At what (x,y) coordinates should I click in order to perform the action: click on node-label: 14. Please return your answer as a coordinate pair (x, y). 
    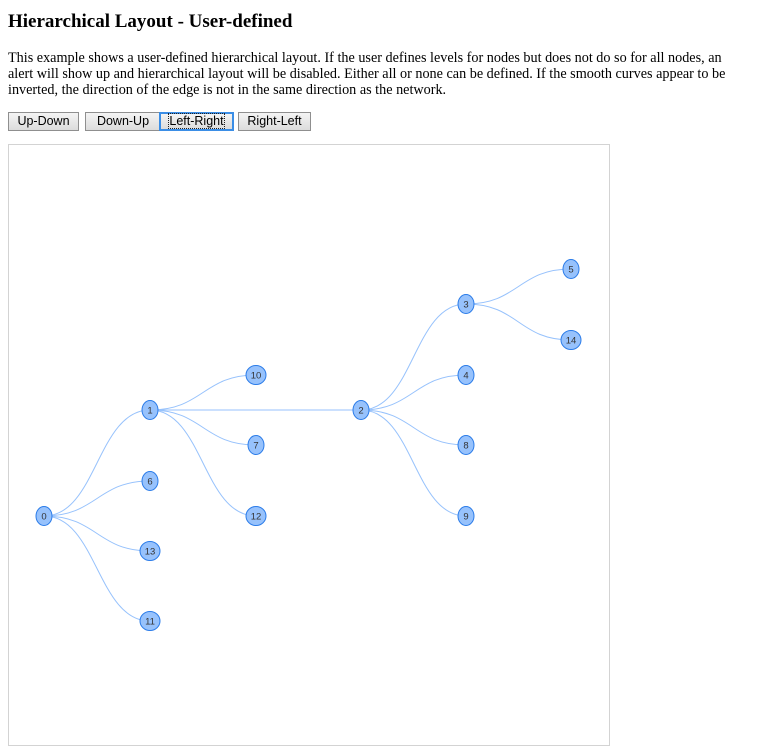
    Looking at the image, I should click on (571, 340).